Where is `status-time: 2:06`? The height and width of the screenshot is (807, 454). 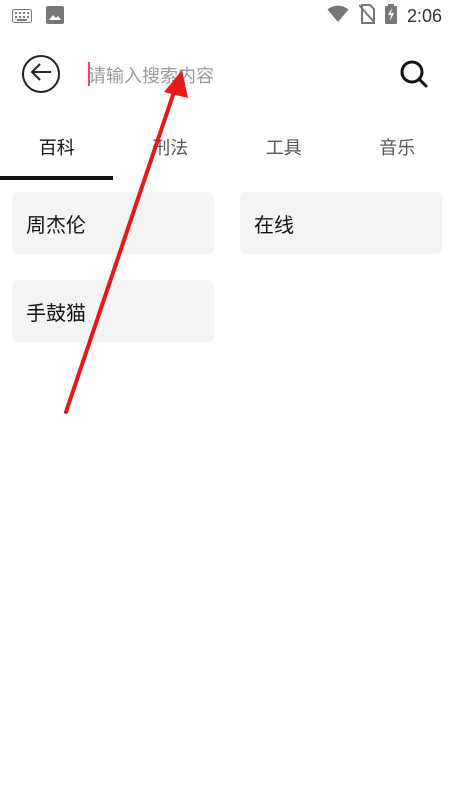
status-time: 2:06 is located at coordinates (424, 15).